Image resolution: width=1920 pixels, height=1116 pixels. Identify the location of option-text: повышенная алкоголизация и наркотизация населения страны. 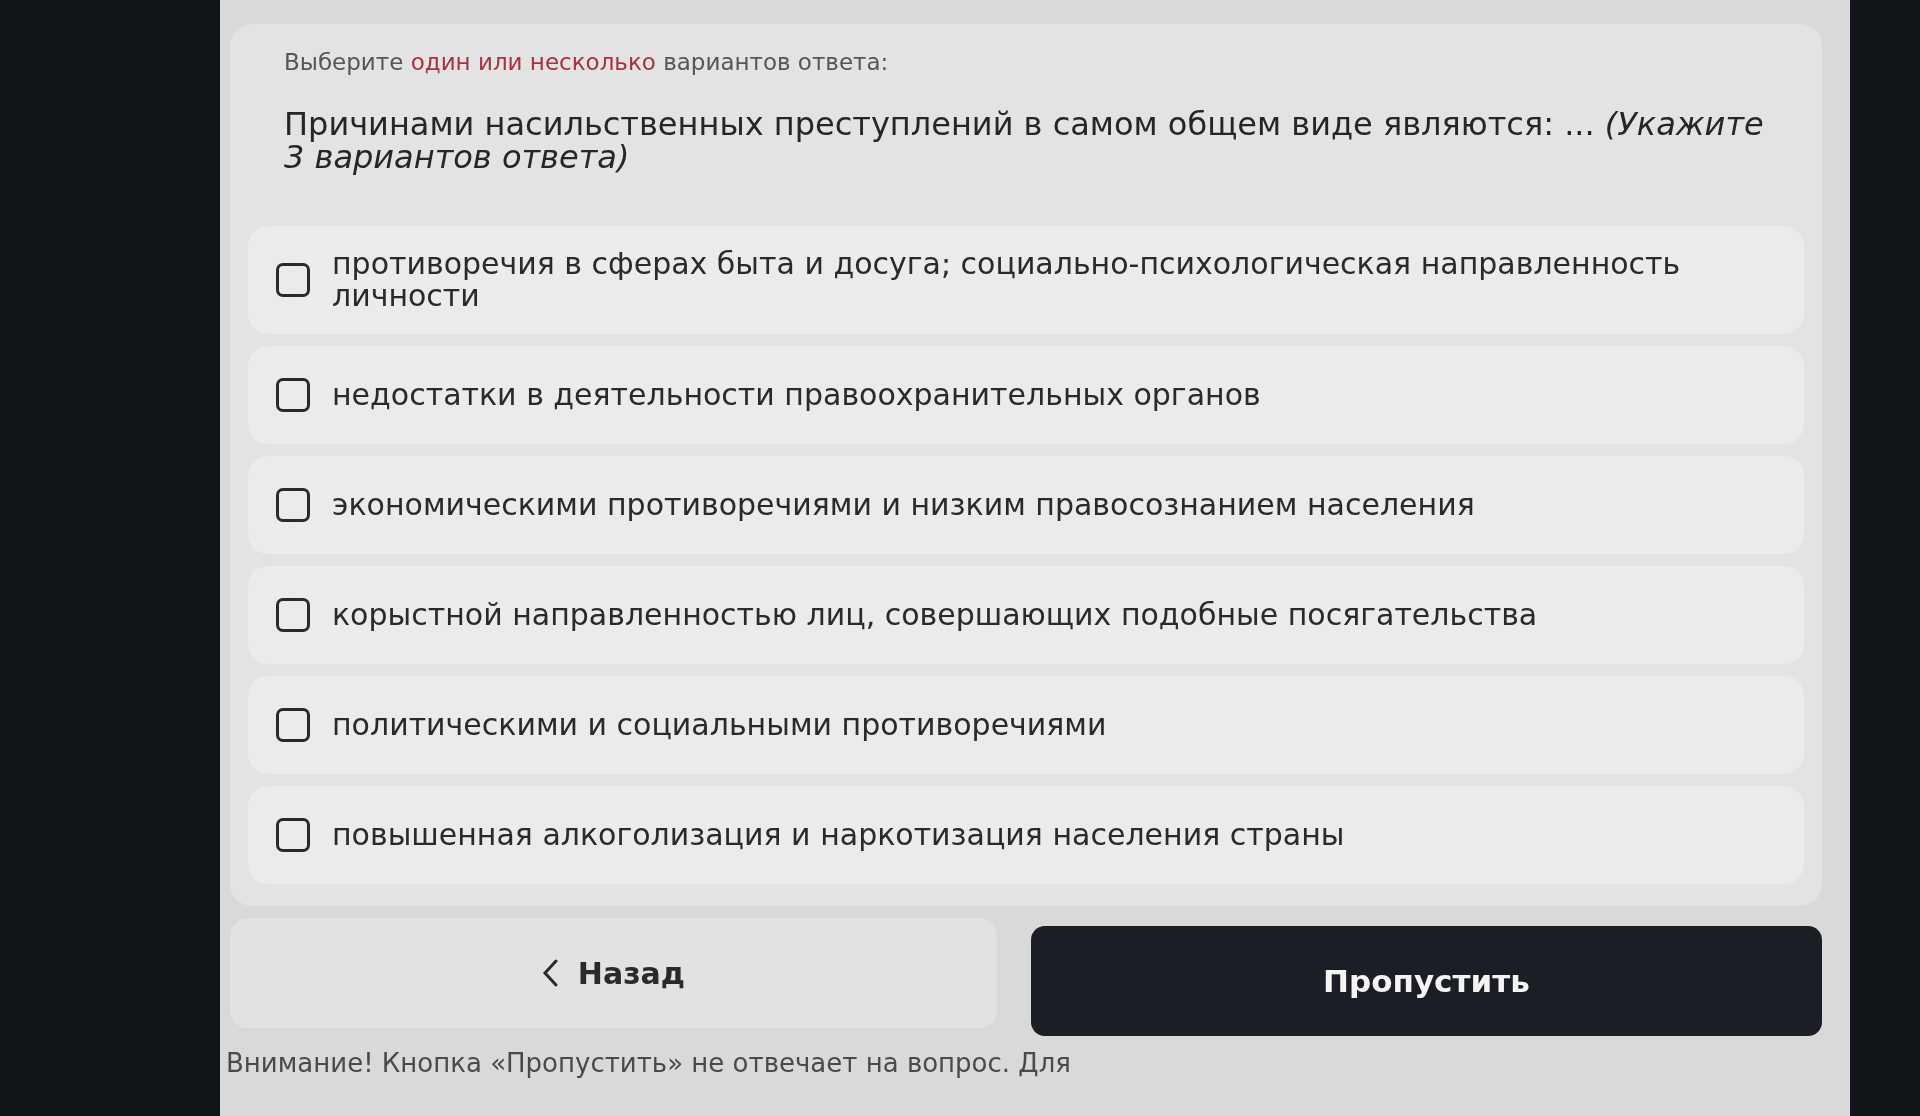
(838, 835).